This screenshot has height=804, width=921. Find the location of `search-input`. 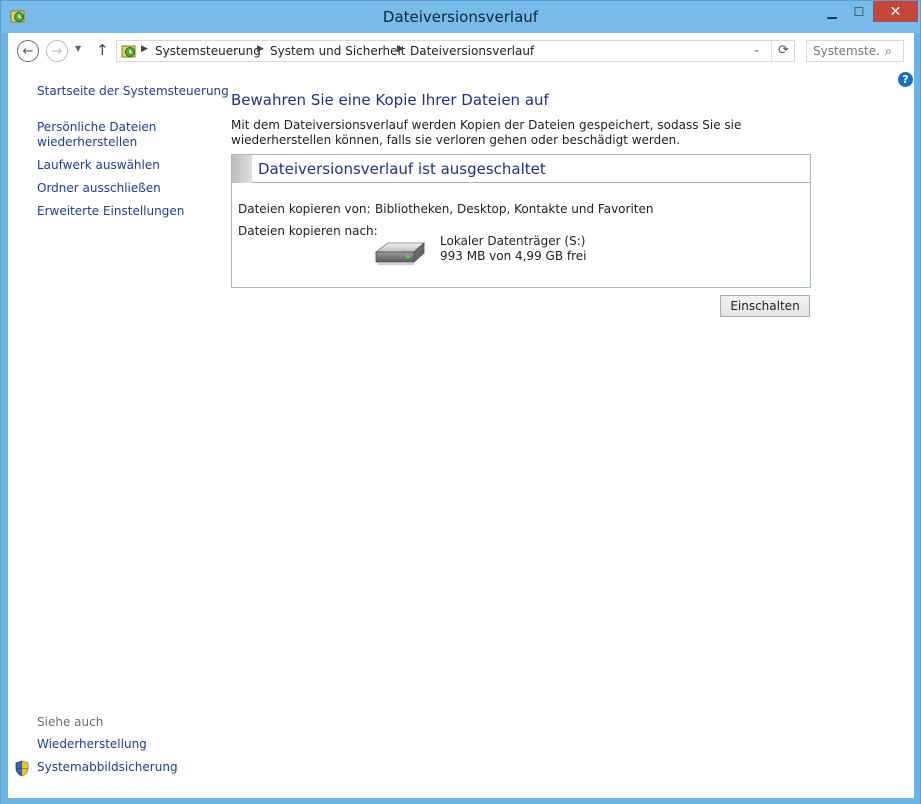

search-input is located at coordinates (846, 51).